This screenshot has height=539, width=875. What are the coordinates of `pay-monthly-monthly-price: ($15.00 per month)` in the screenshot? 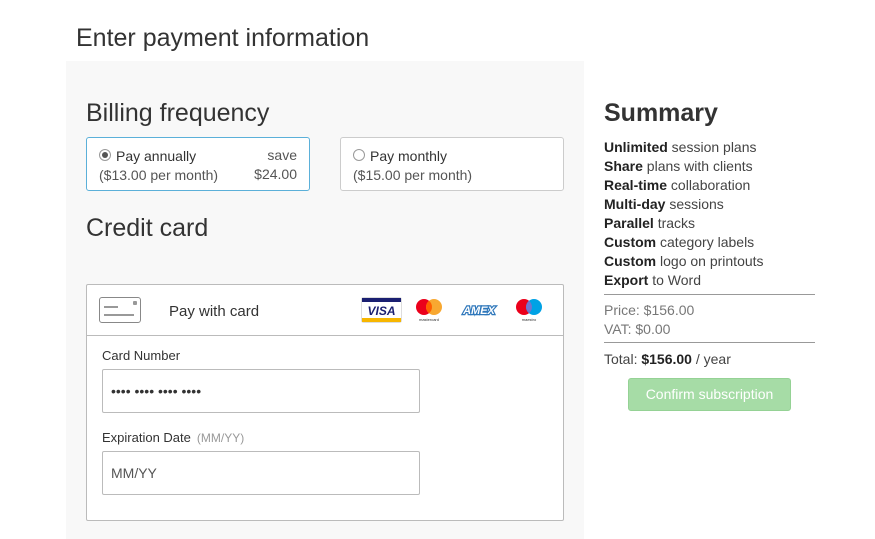 It's located at (413, 175).